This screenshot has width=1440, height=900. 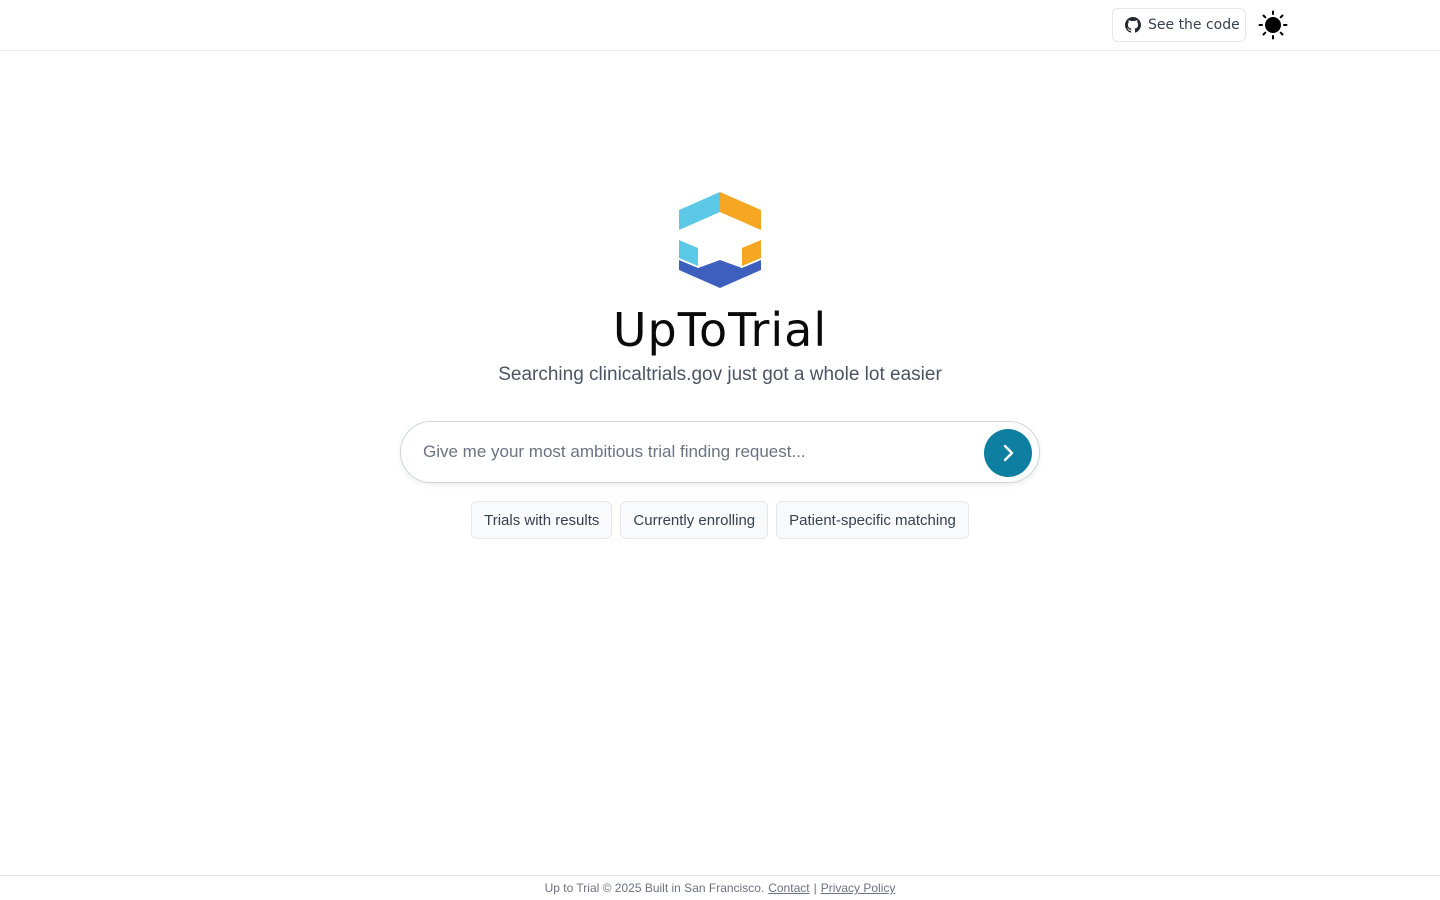 What do you see at coordinates (872, 520) in the screenshot?
I see `suggestion-chip-matching: Patient-specific matching` at bounding box center [872, 520].